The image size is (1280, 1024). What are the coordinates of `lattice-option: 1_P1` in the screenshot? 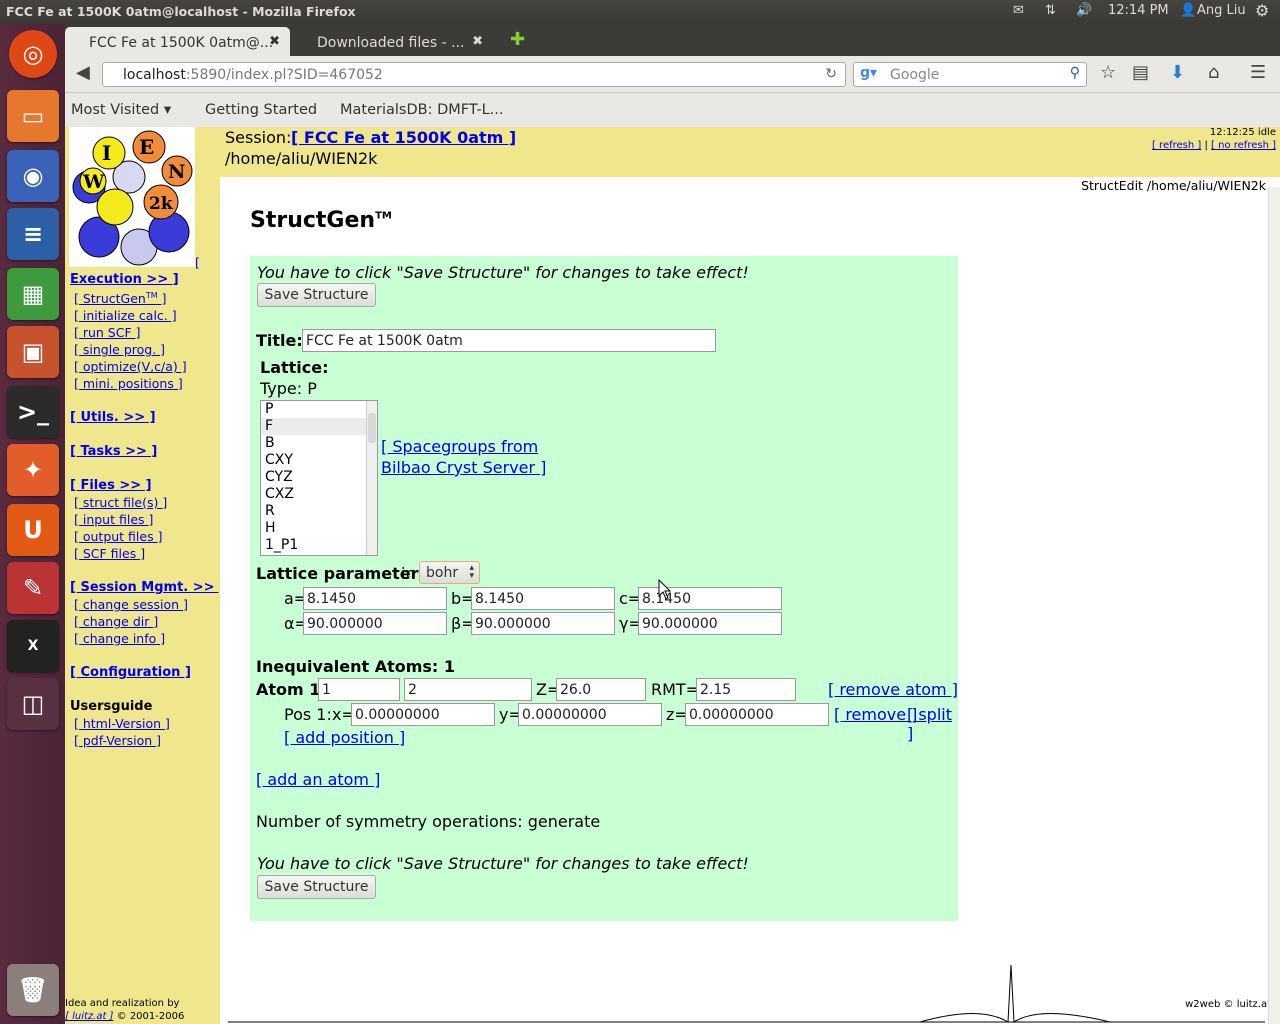 It's located at (319, 545).